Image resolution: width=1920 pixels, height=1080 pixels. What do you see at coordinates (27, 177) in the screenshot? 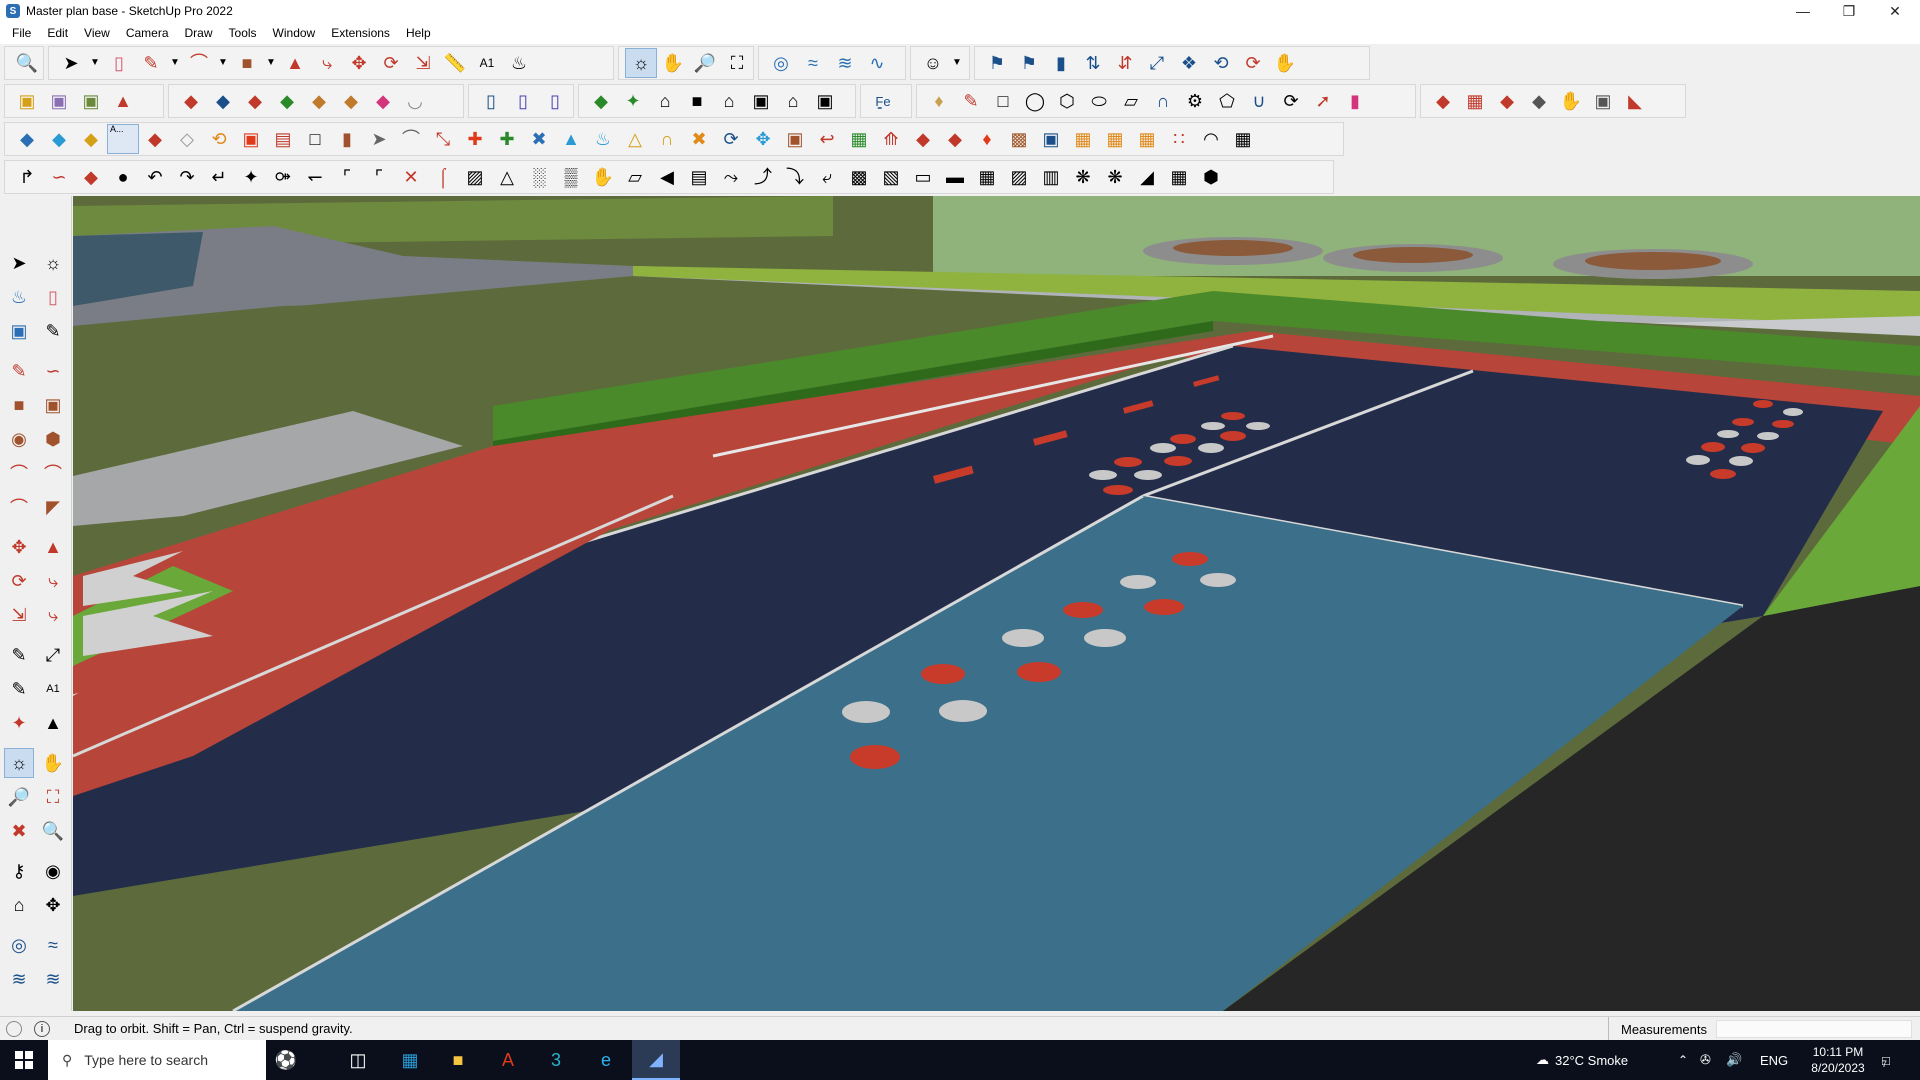
I see `curve-1-button: ↱` at bounding box center [27, 177].